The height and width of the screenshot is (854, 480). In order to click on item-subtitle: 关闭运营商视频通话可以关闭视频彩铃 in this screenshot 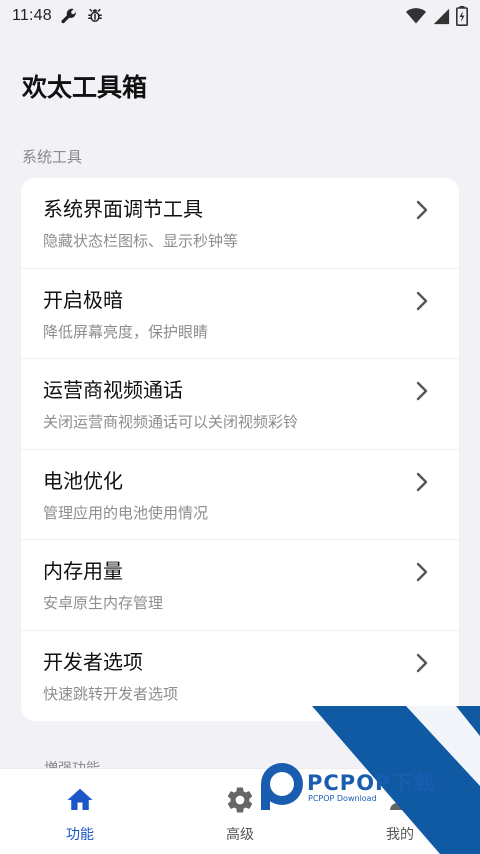, I will do `click(171, 422)`.